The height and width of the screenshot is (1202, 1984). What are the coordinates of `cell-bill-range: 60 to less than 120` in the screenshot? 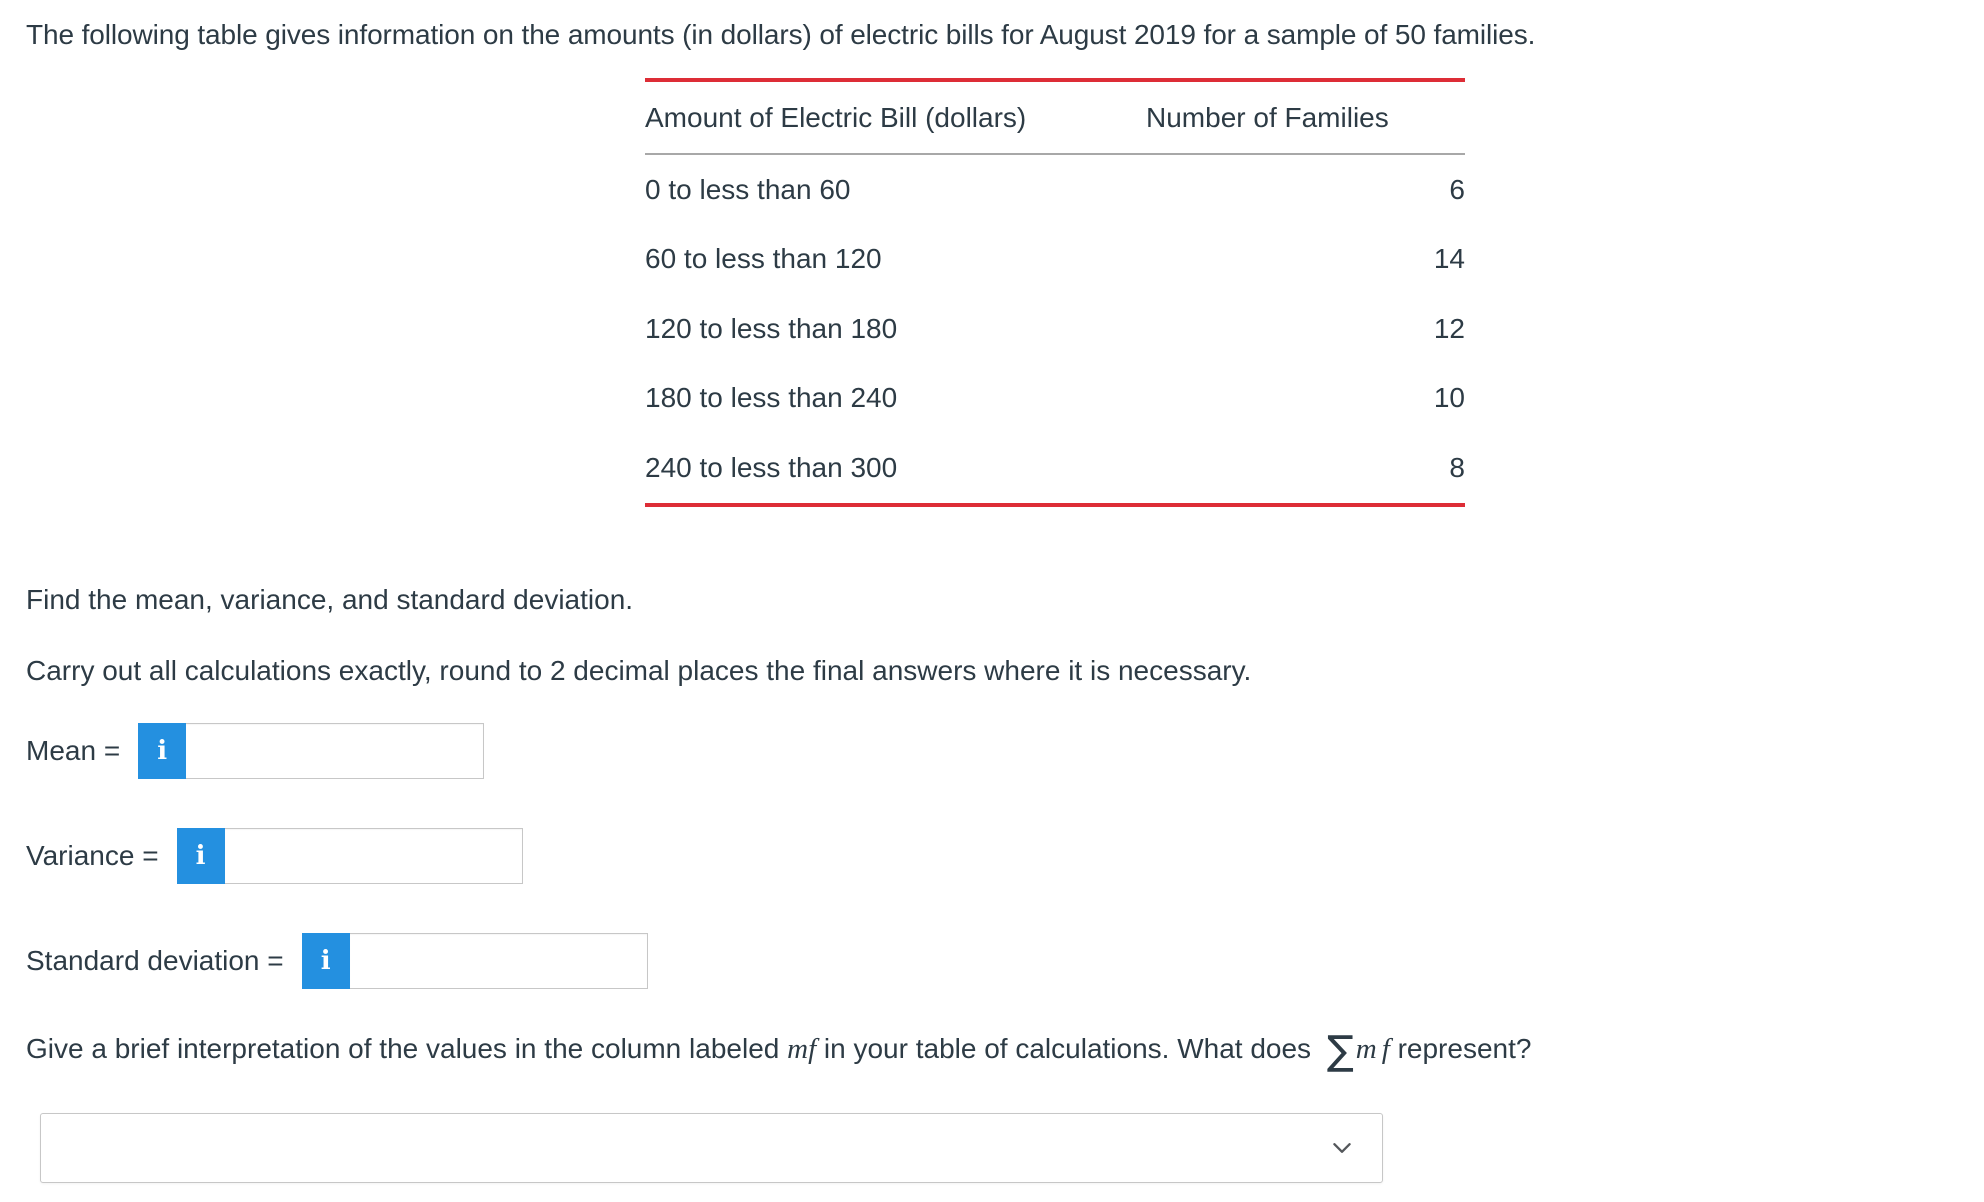 It's located at (763, 259).